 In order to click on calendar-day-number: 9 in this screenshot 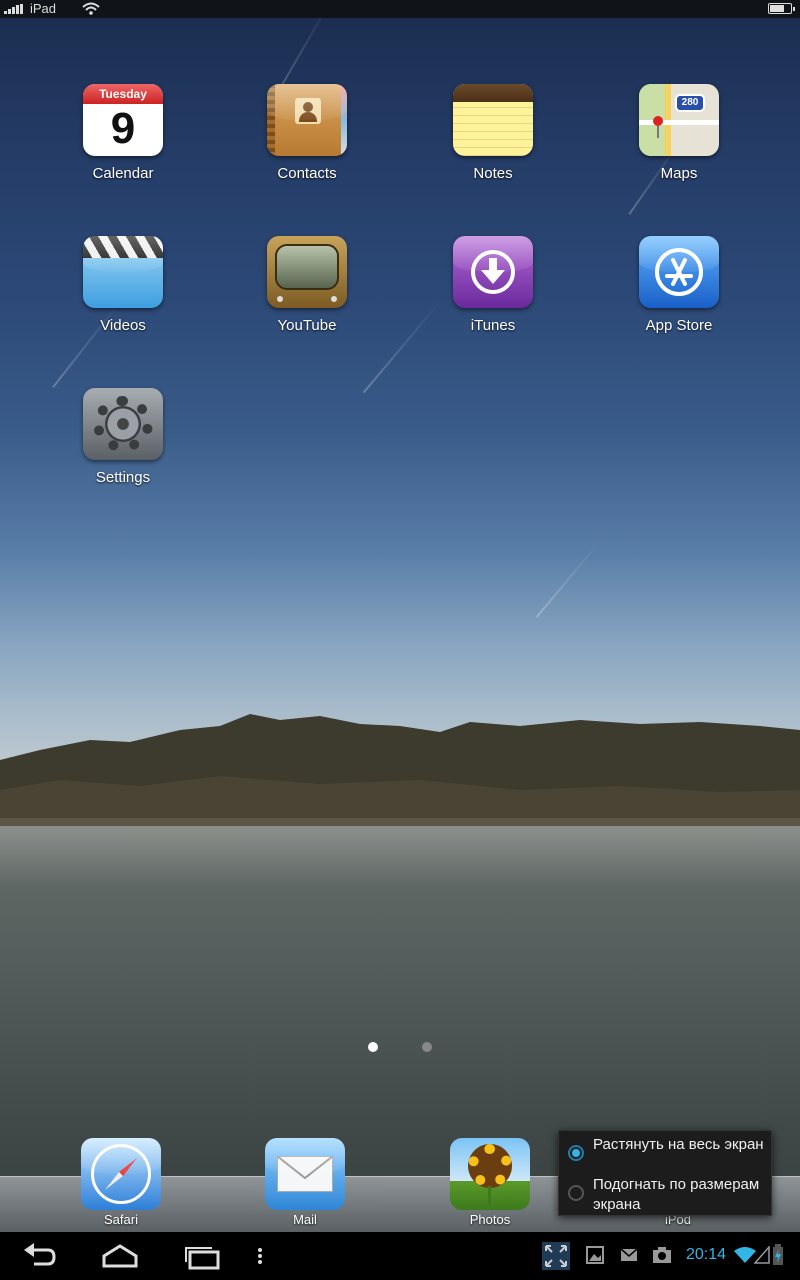, I will do `click(123, 128)`.